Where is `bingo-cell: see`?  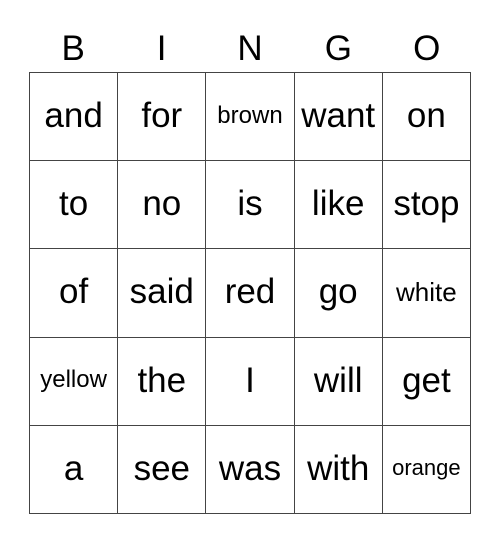 bingo-cell: see is located at coordinates (162, 469).